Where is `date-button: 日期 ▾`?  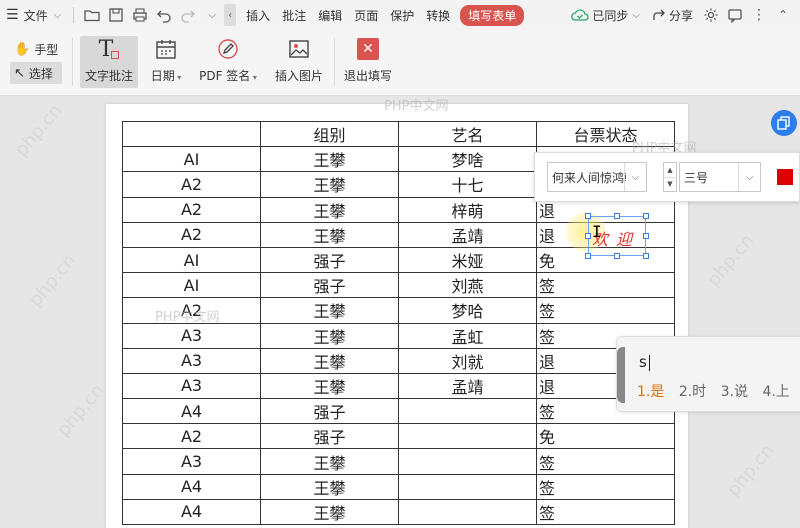
date-button: 日期 ▾ is located at coordinates (166, 62).